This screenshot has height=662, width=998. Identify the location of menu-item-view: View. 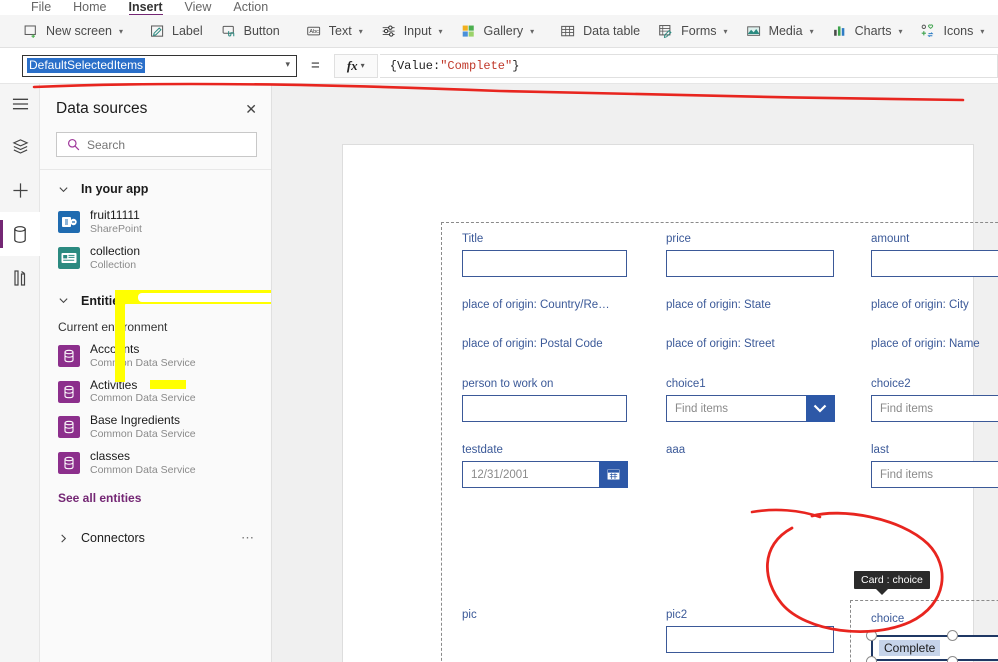
(198, 7).